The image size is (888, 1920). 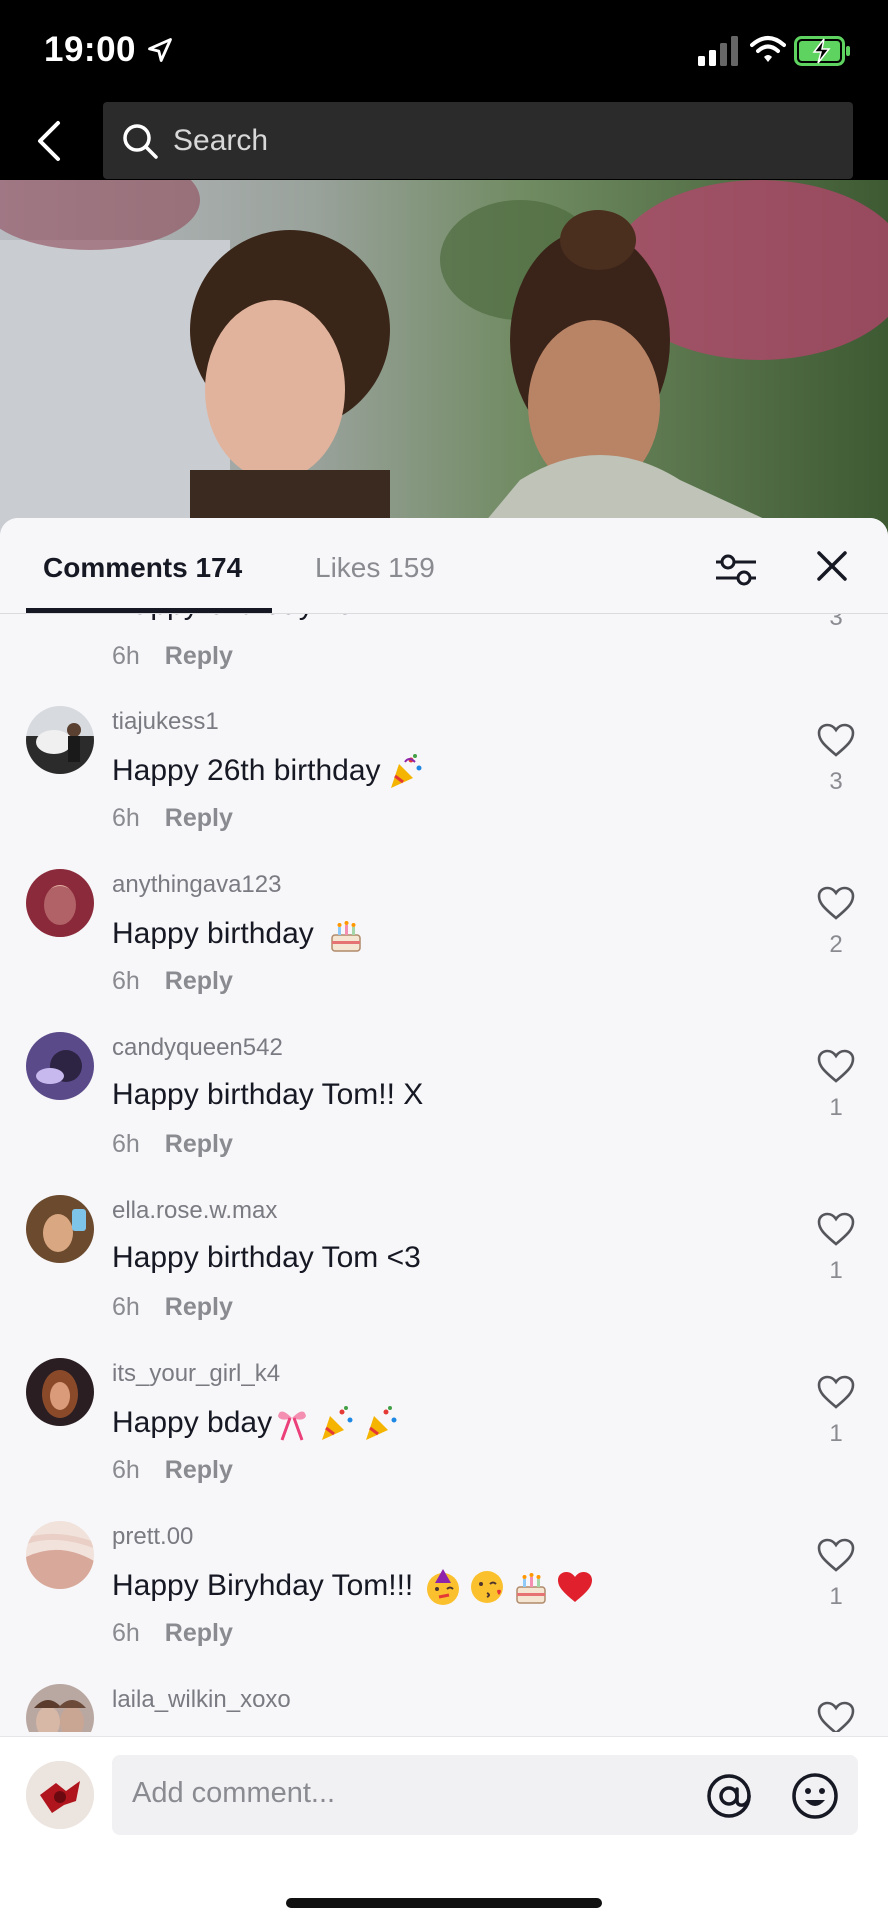 I want to click on search-placeholder: Search, so click(x=221, y=140).